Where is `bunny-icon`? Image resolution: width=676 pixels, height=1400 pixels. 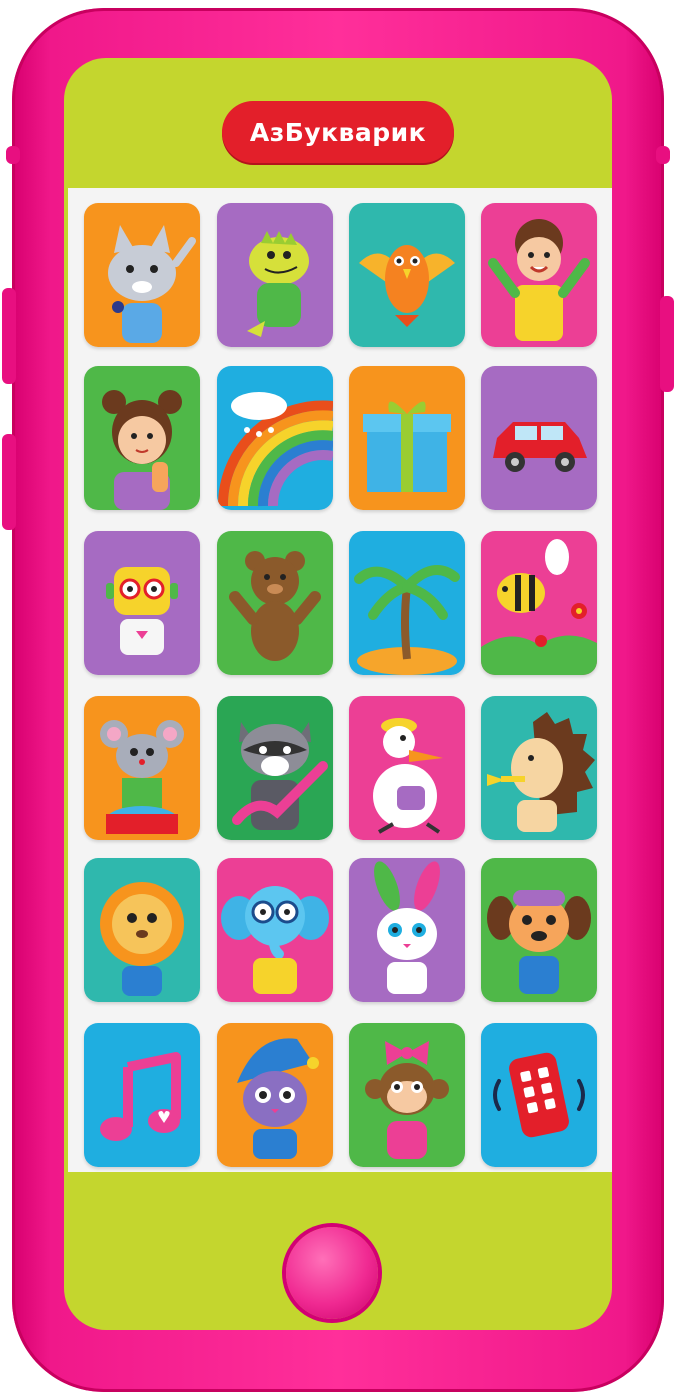 bunny-icon is located at coordinates (407, 930).